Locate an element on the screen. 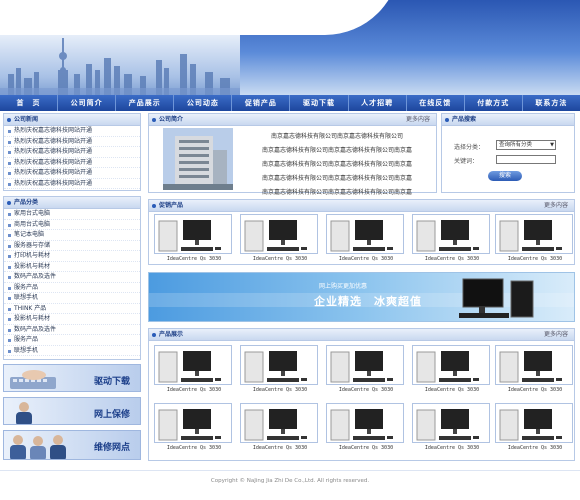 The image size is (580, 500). about-more-link: 更多内容 is located at coordinates (418, 120).